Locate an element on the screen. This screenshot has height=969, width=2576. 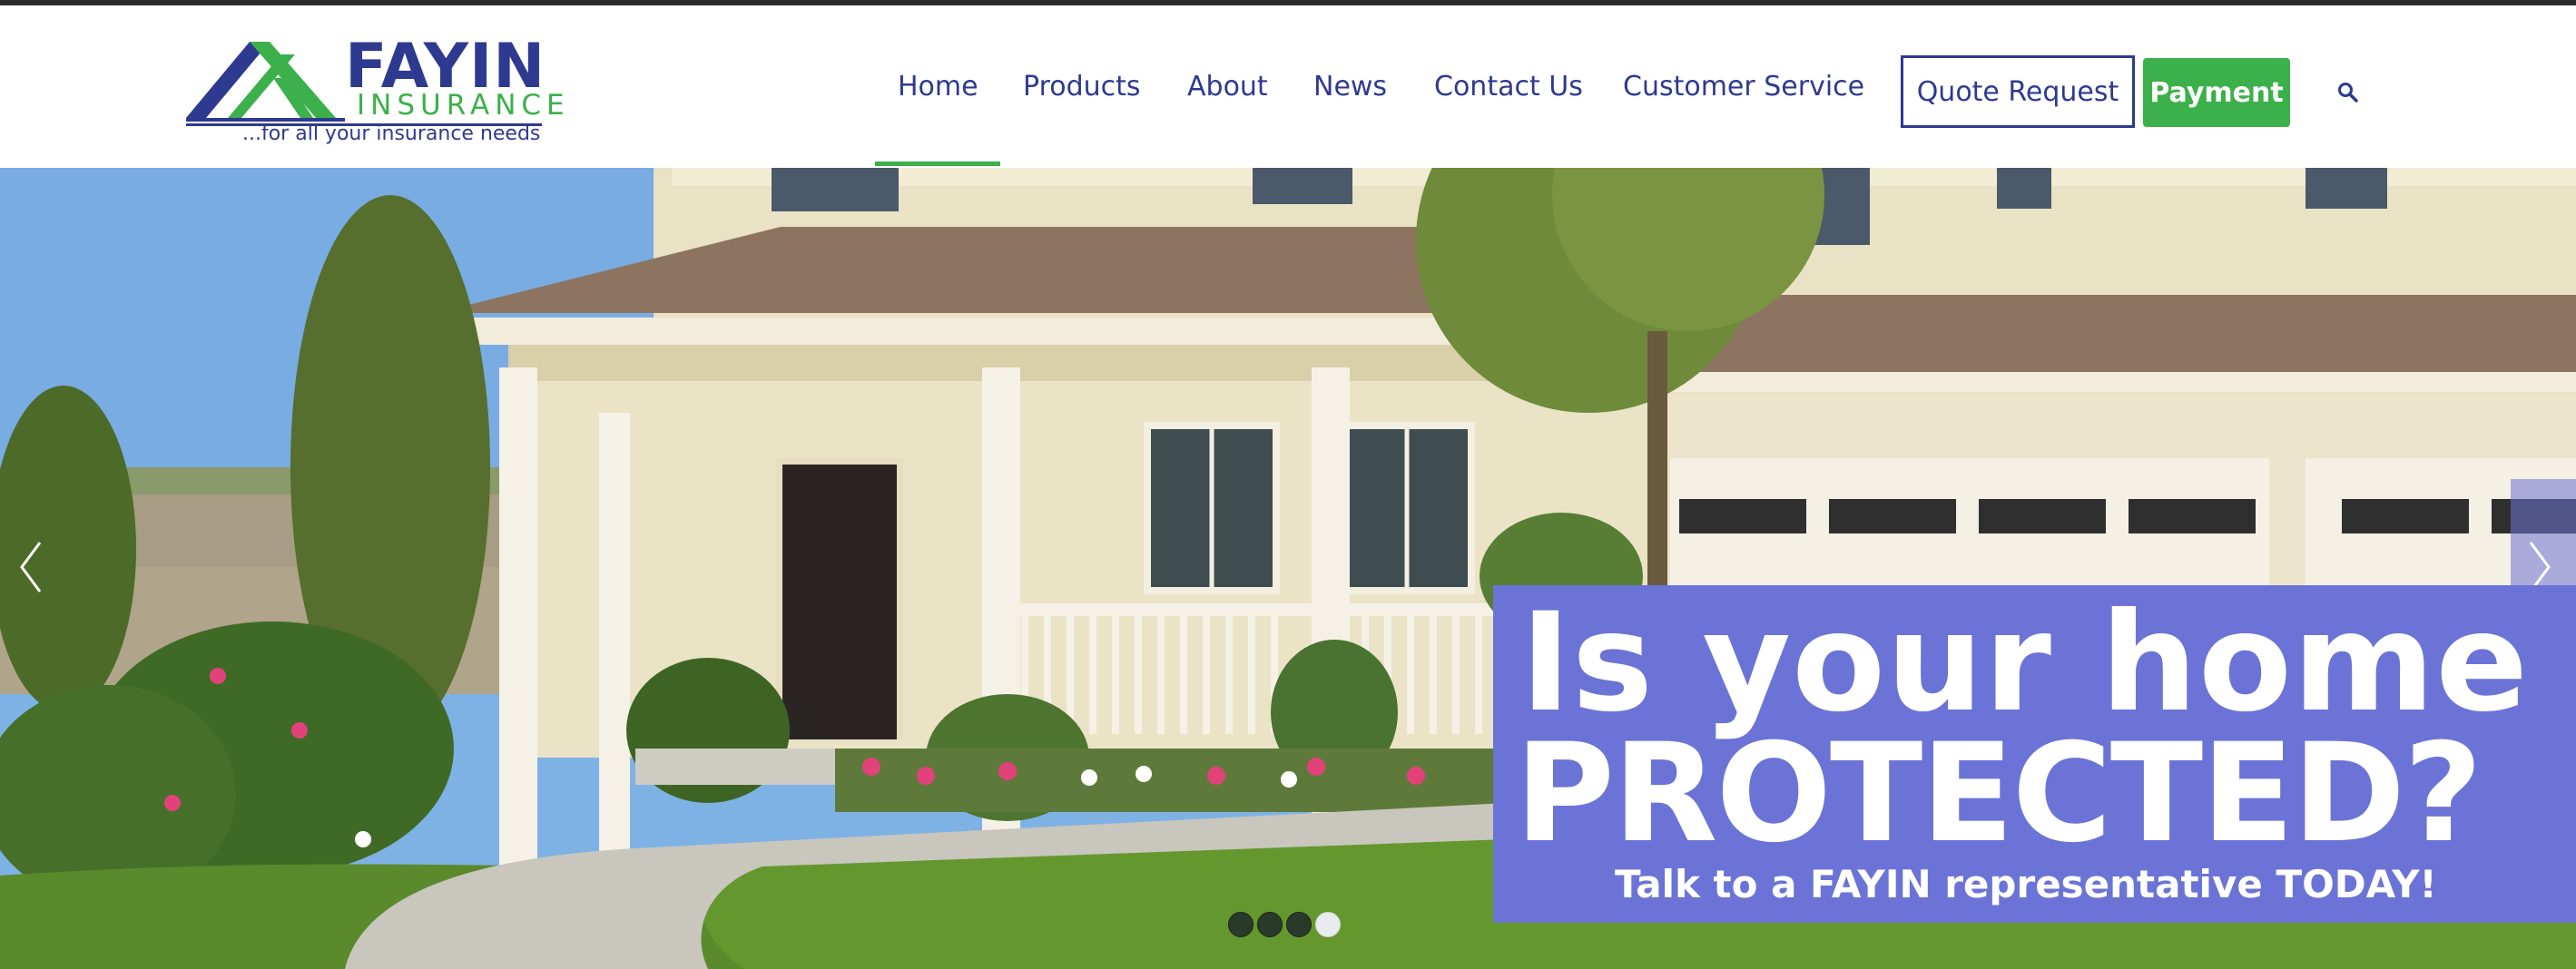
nav-customer-service: Customer Service is located at coordinates (1743, 86).